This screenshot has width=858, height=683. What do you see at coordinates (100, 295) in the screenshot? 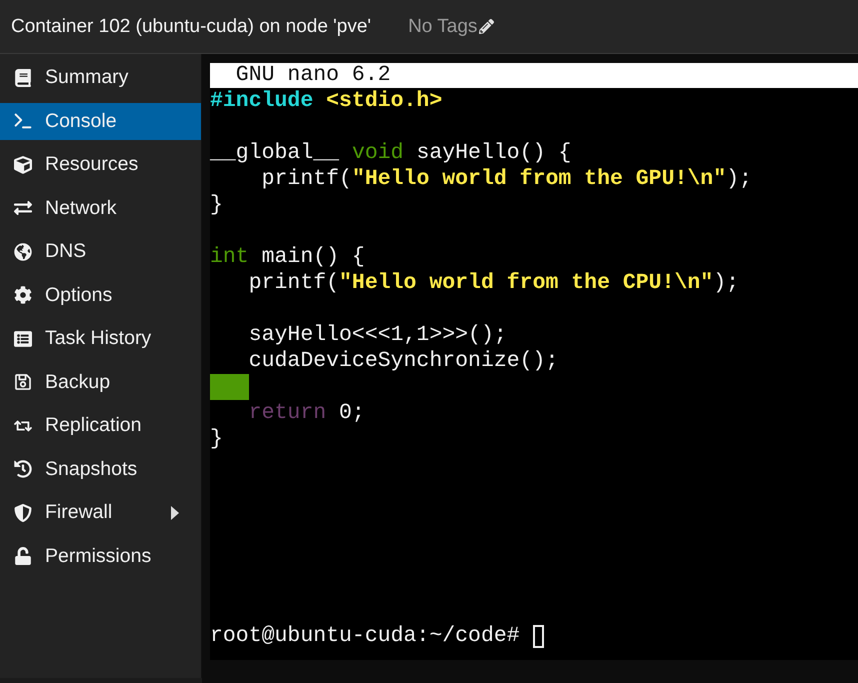
I see `sidebar-item: Options` at bounding box center [100, 295].